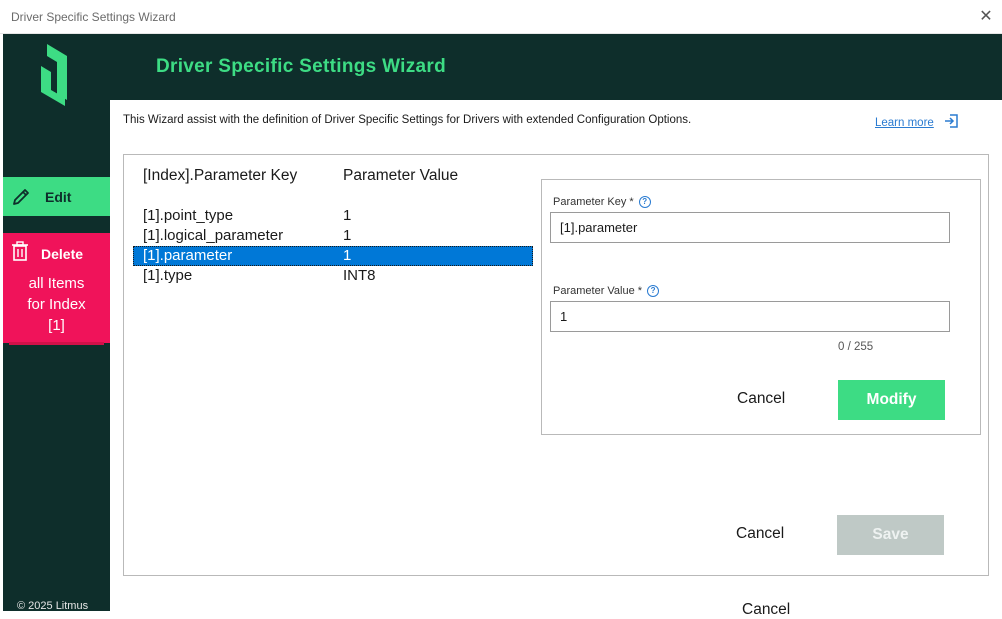 The height and width of the screenshot is (619, 1002). I want to click on close-icon: ✕, so click(986, 17).